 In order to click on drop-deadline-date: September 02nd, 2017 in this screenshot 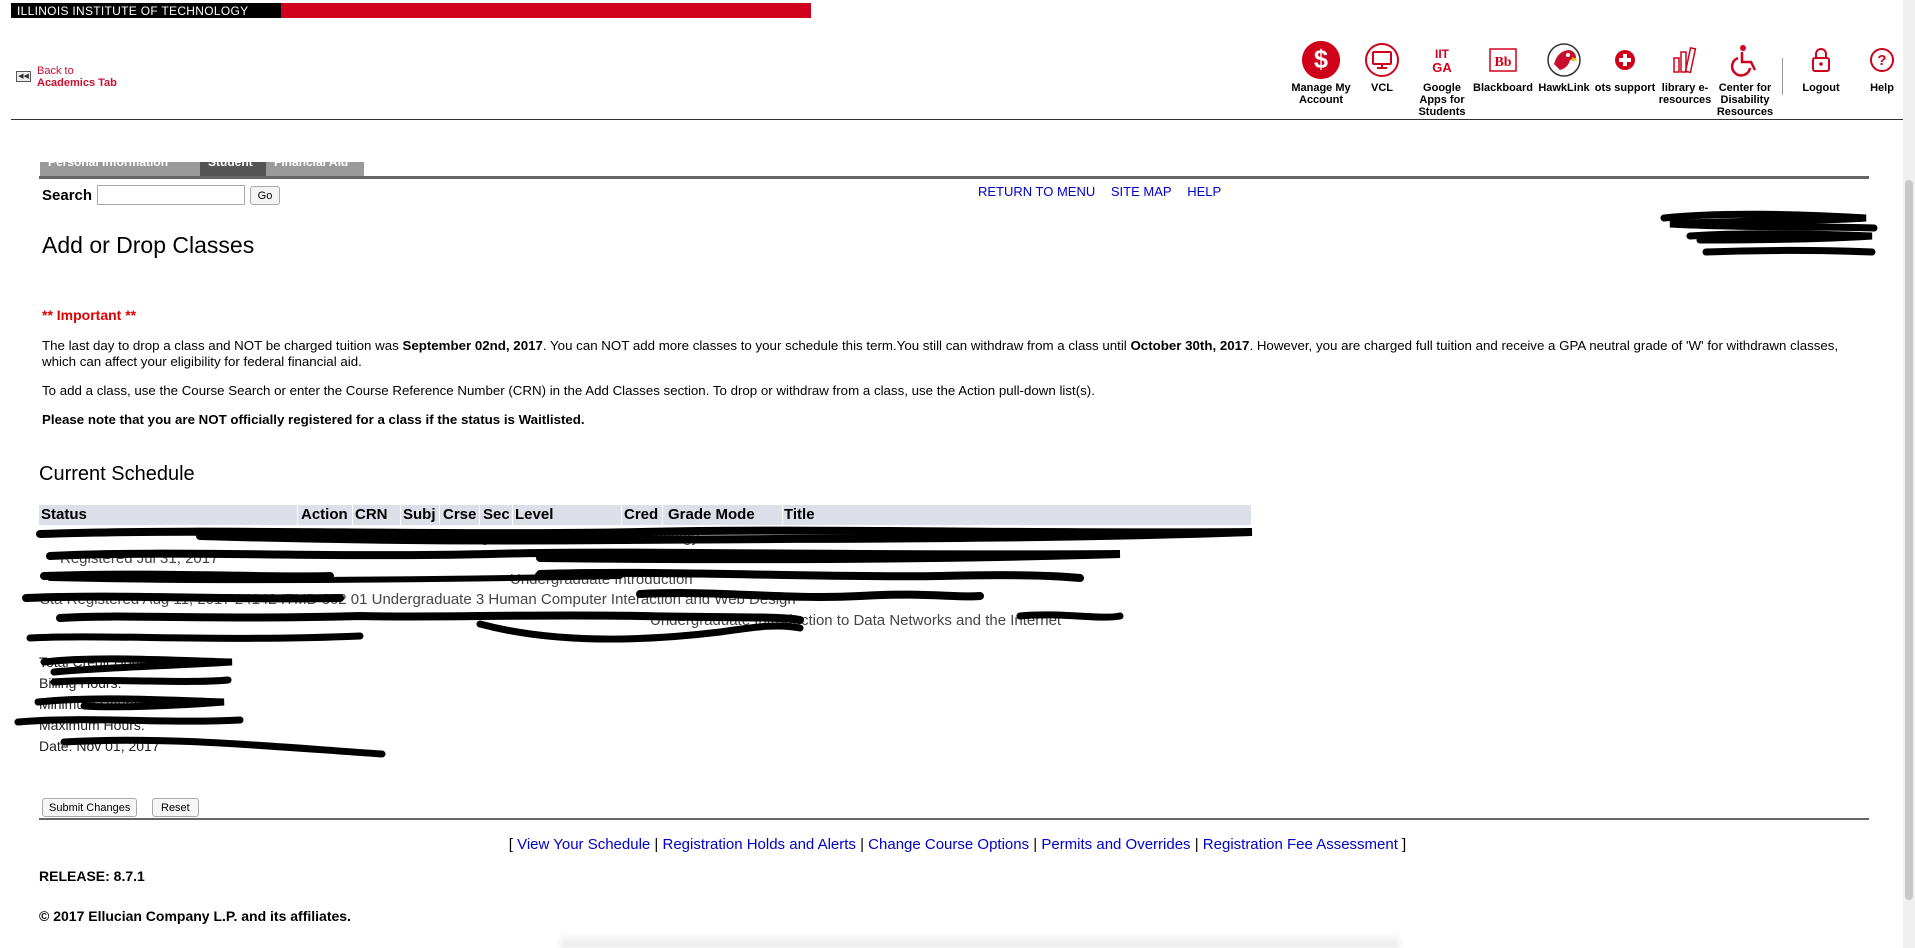, I will do `click(472, 345)`.